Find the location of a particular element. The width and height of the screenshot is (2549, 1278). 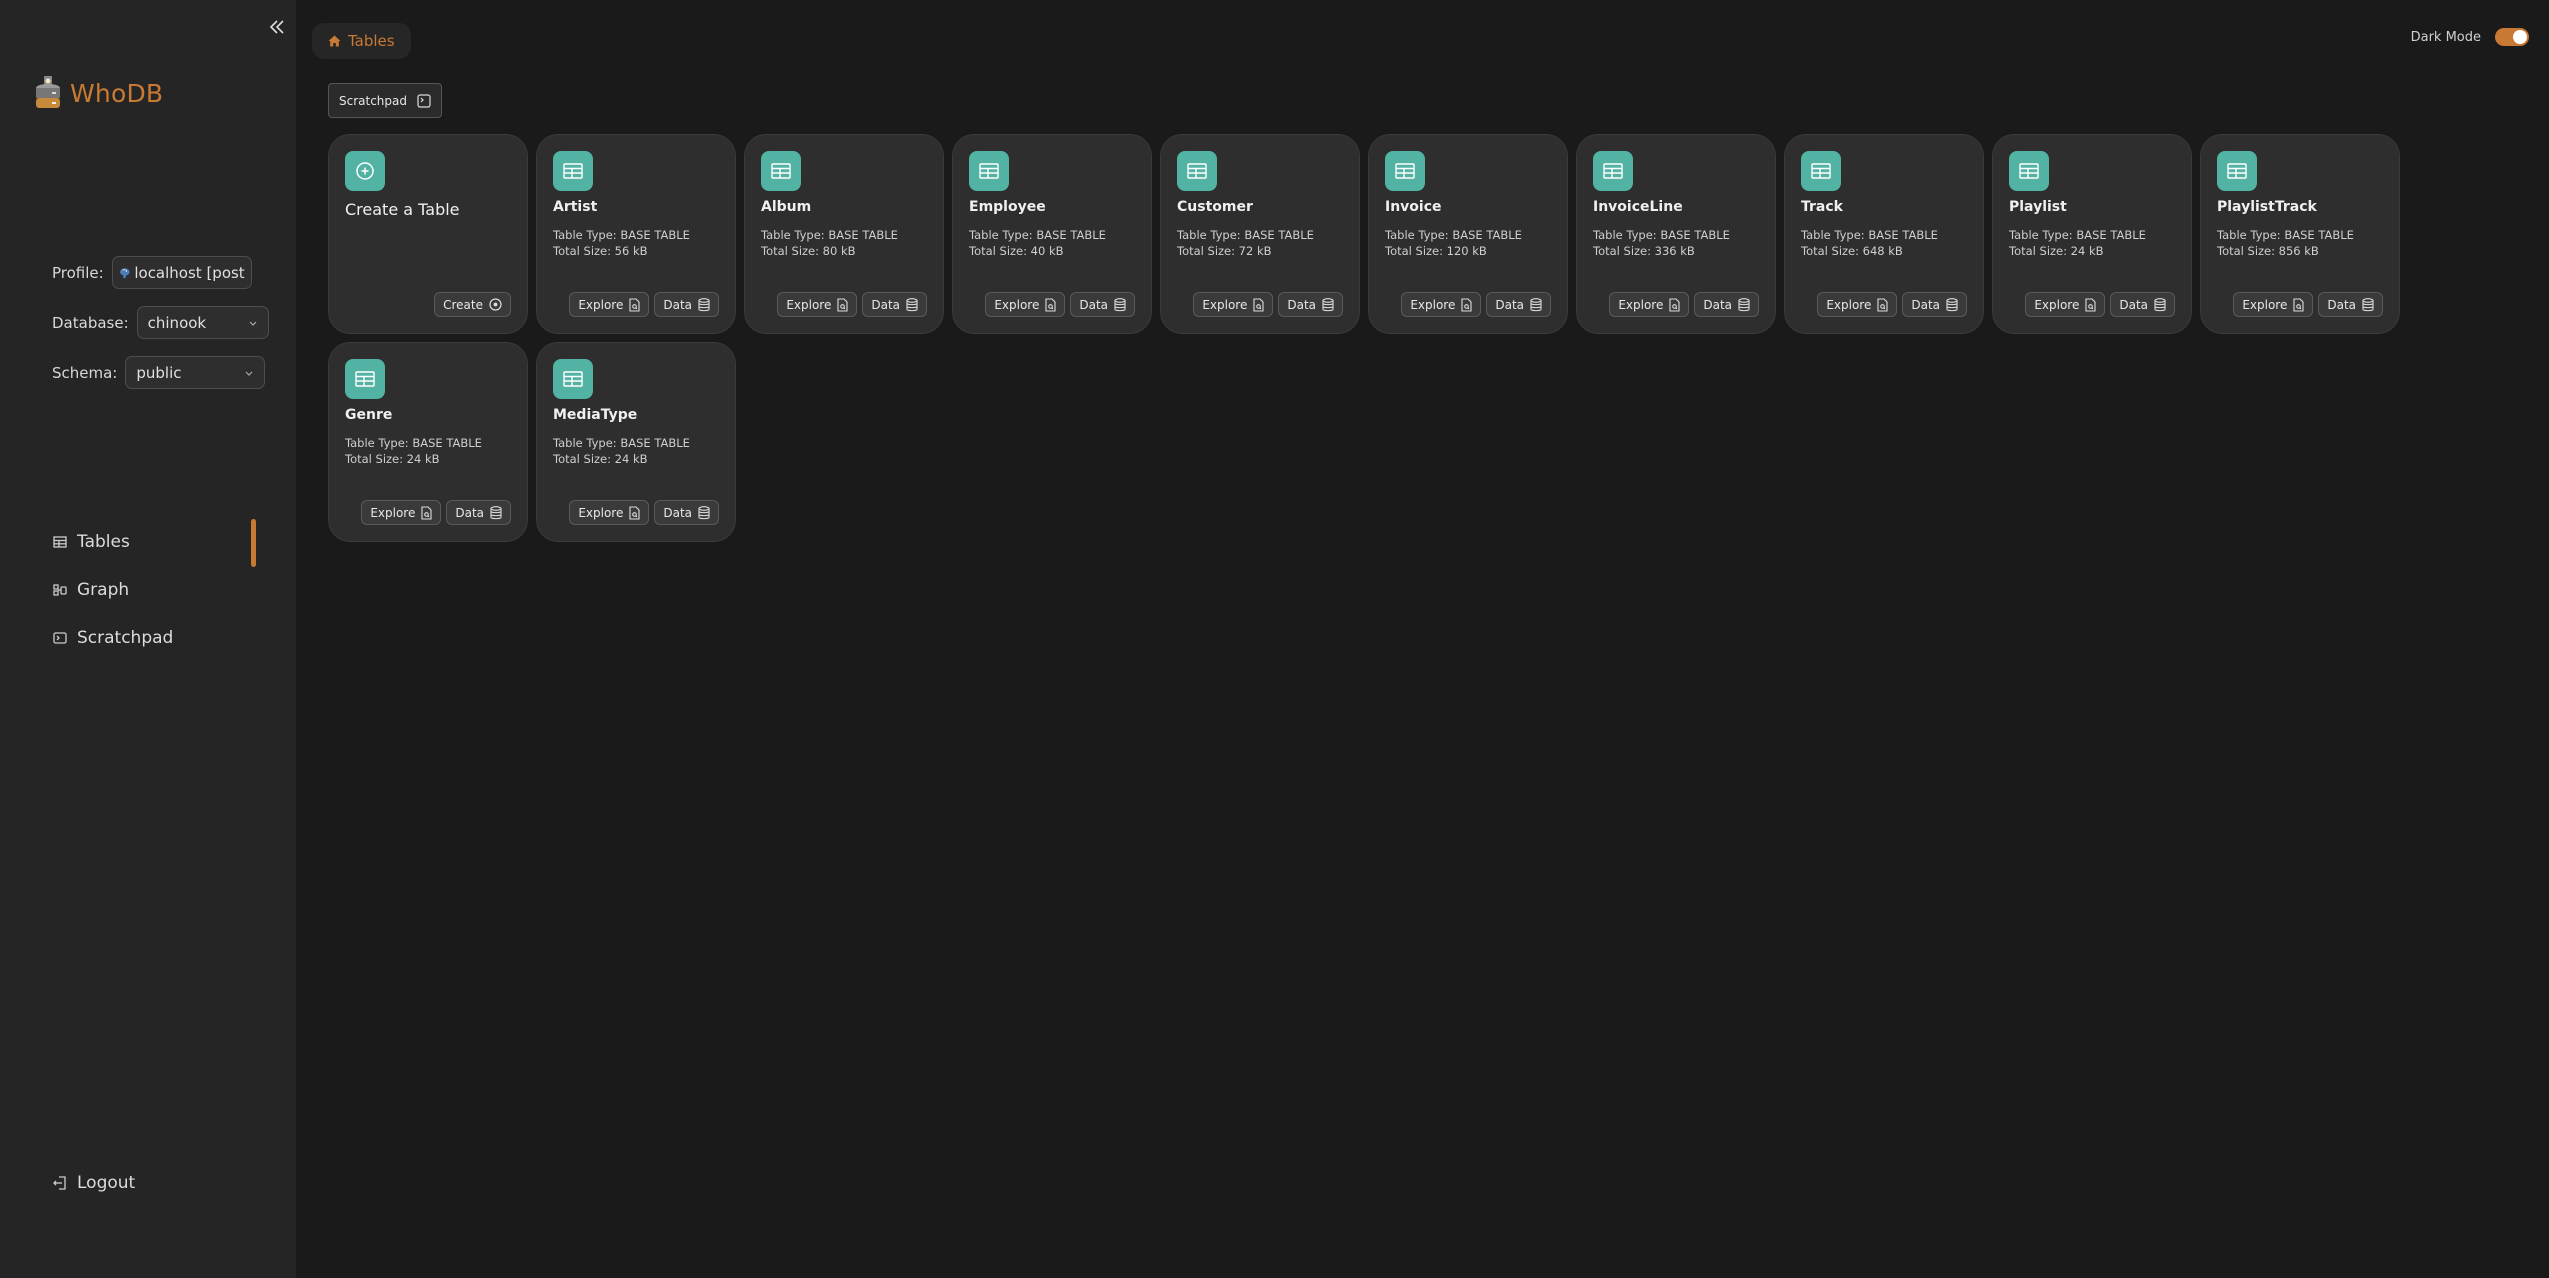

logout-label: Logout is located at coordinates (106, 1183).